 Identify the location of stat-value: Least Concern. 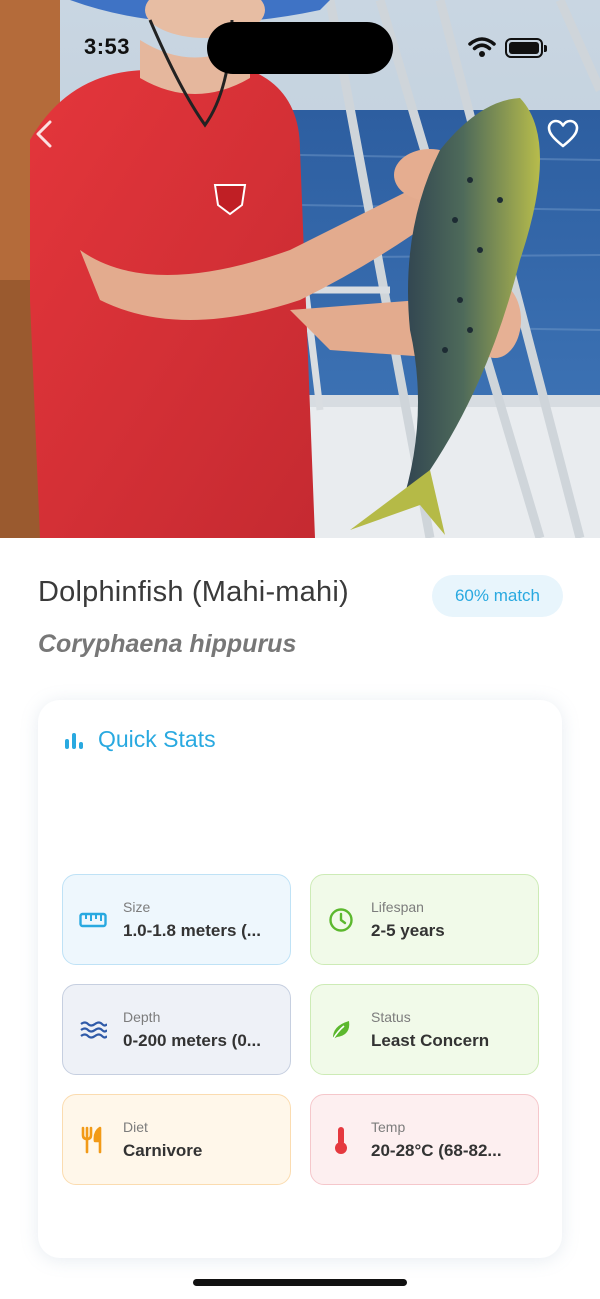
(430, 1040).